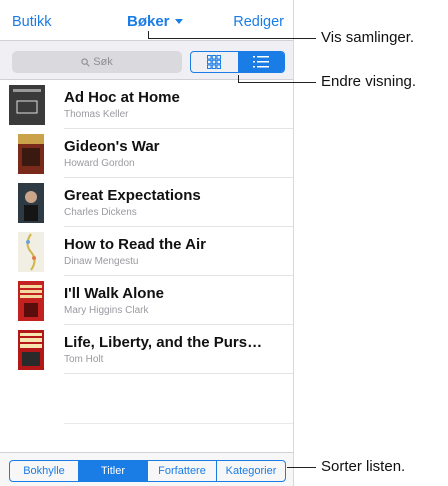  I want to click on list-icon, so click(260, 62).